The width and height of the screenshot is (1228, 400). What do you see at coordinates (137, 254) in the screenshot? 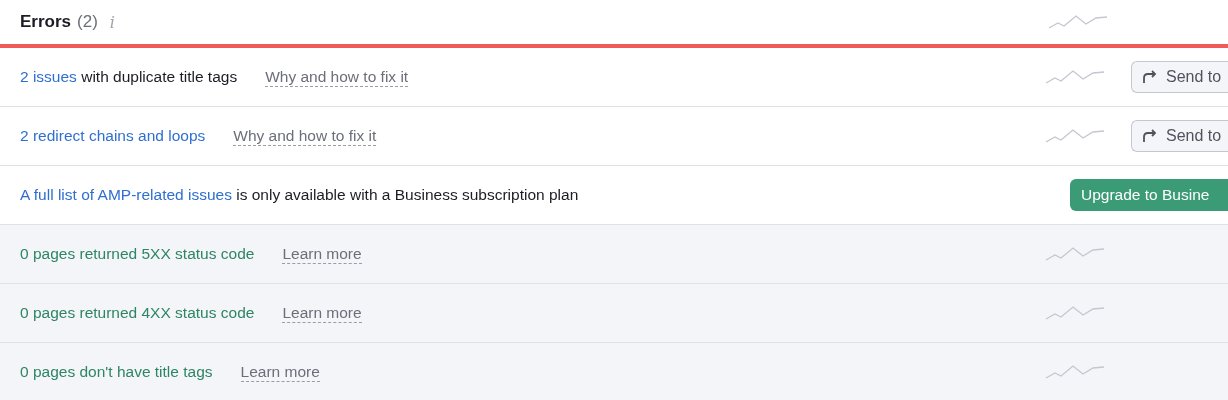
I see `check-result-text: 0 pages returned 5XX status code` at bounding box center [137, 254].